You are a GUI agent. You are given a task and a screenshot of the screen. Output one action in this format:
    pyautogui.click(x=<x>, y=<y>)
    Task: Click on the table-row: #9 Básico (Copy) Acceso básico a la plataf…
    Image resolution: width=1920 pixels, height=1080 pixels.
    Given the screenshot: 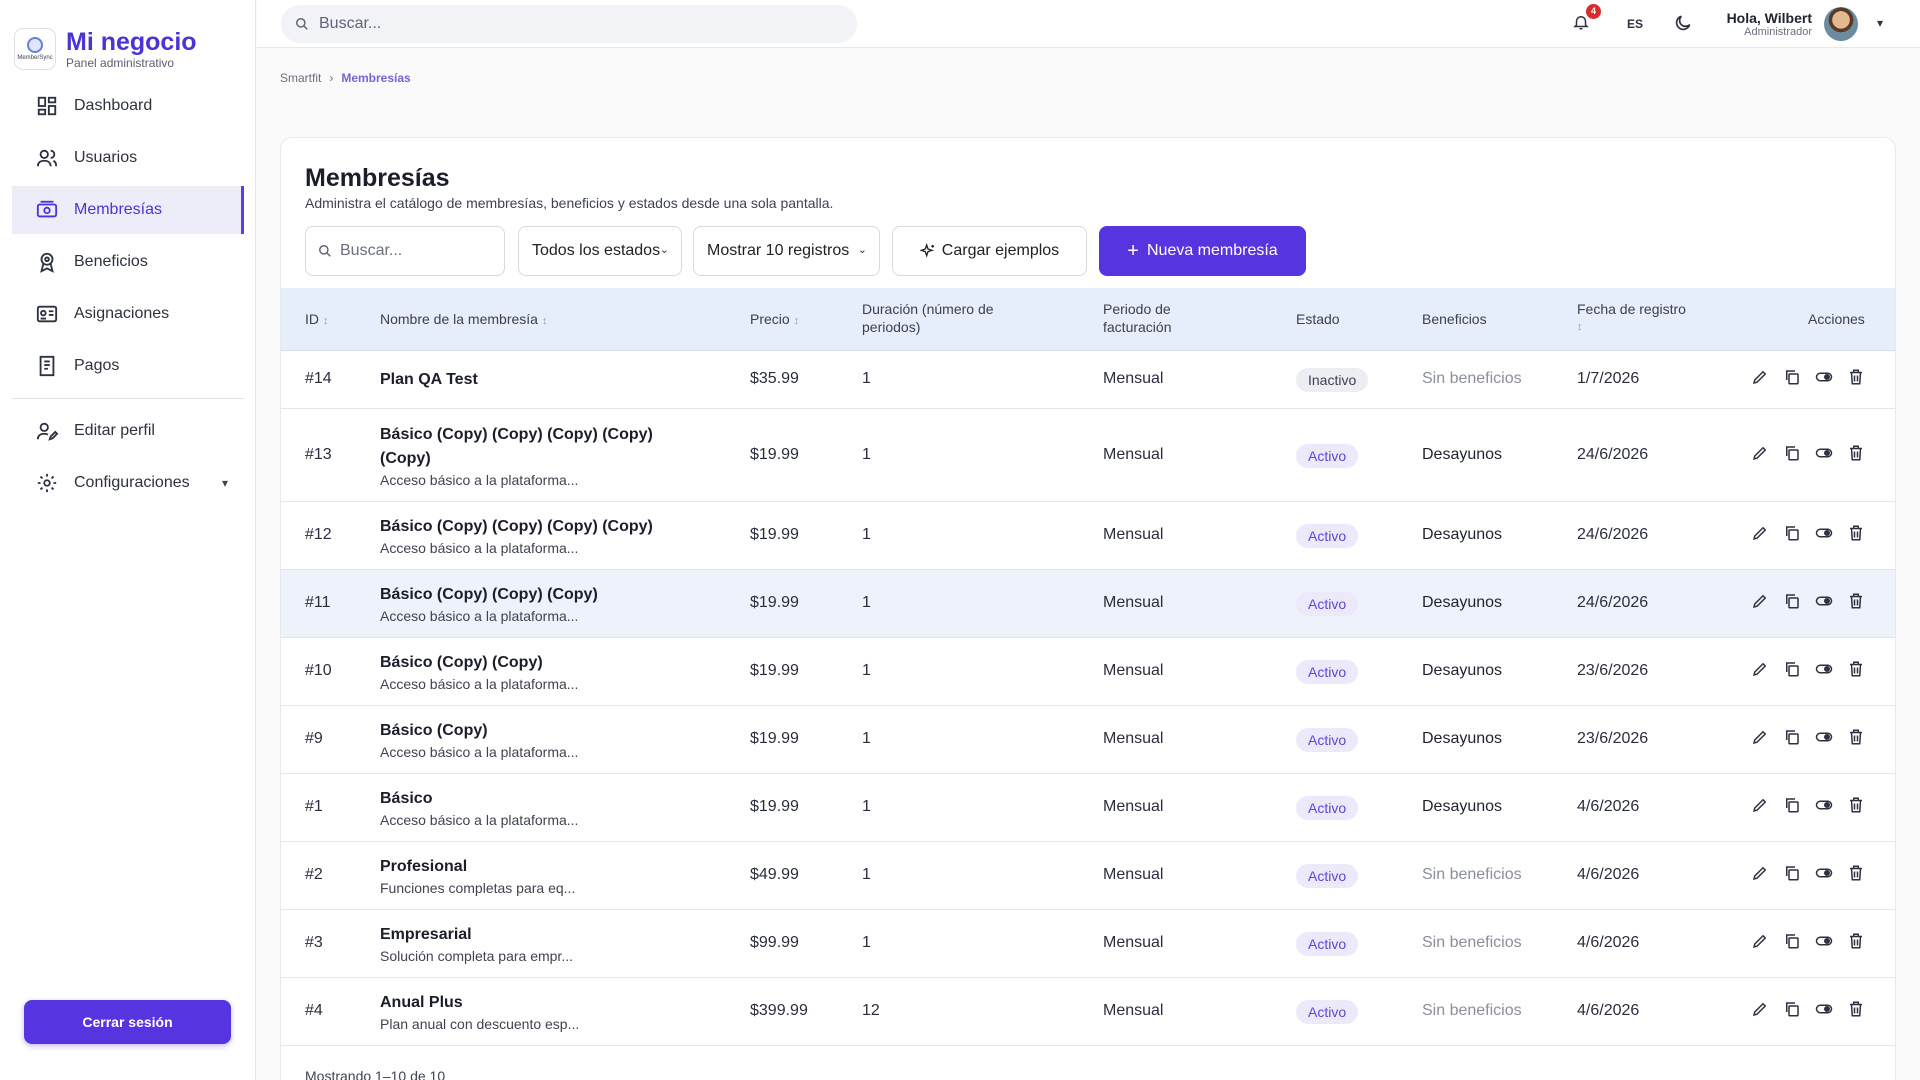 What is the action you would take?
    pyautogui.click(x=1088, y=740)
    